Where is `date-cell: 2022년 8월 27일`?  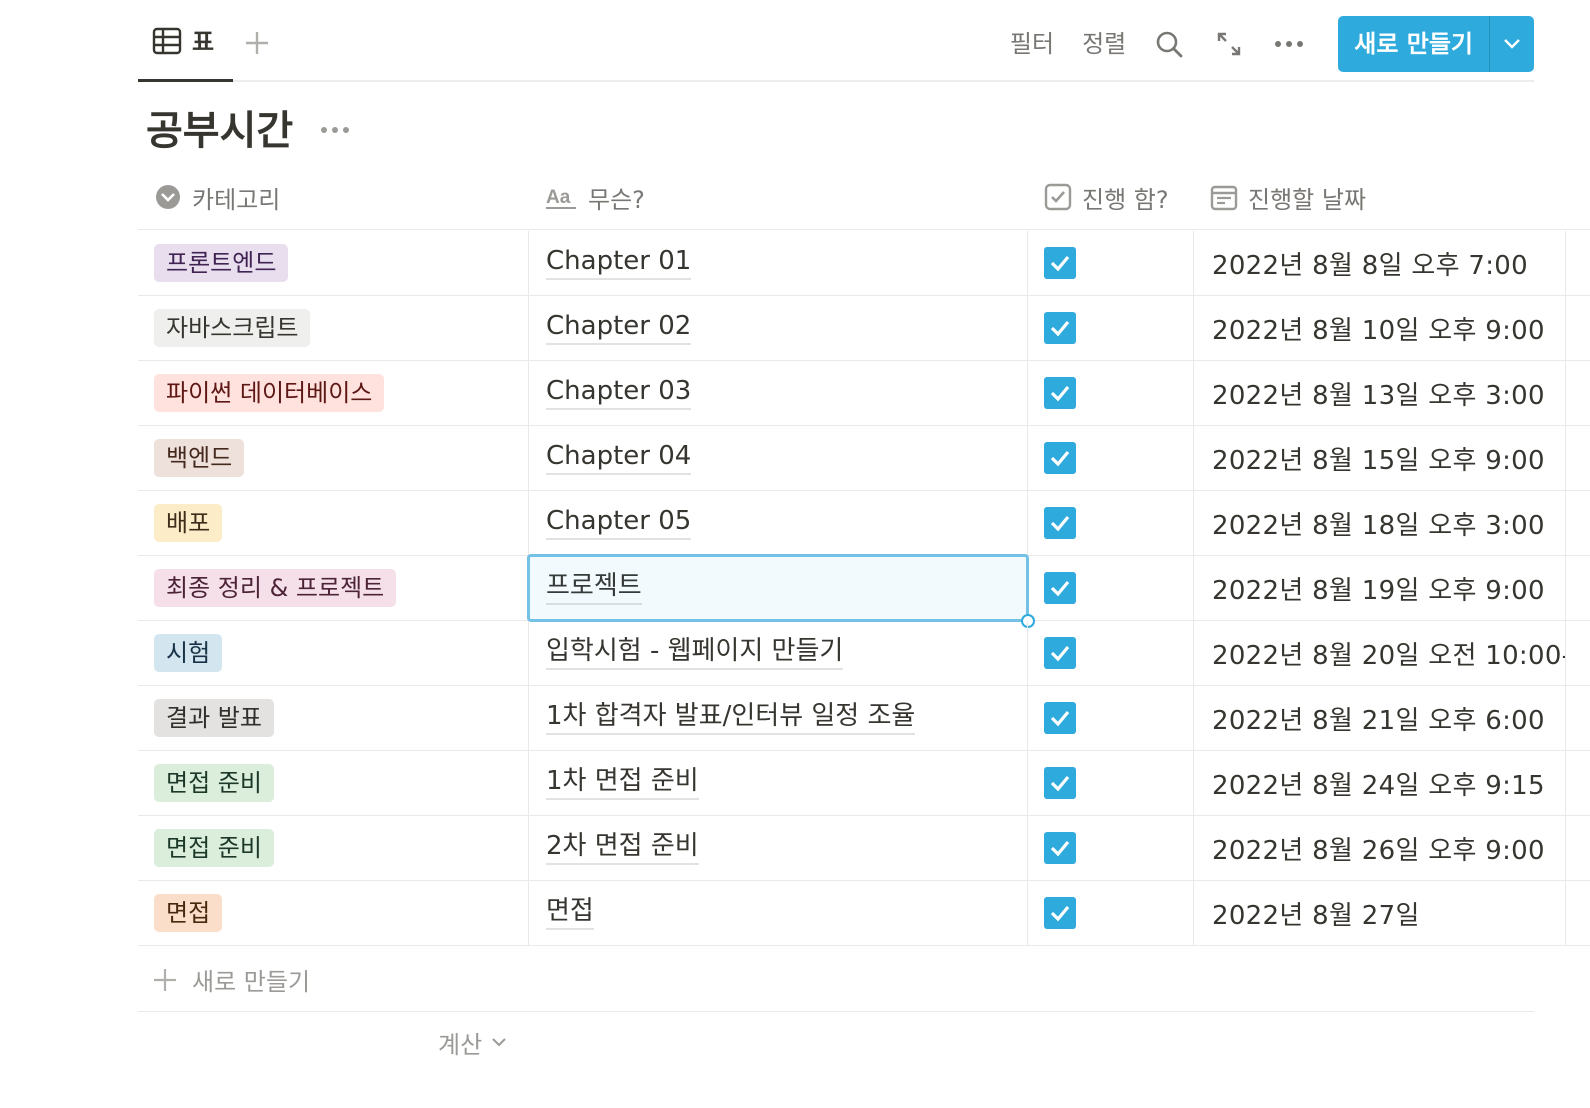 date-cell: 2022년 8월 27일 is located at coordinates (1380, 913).